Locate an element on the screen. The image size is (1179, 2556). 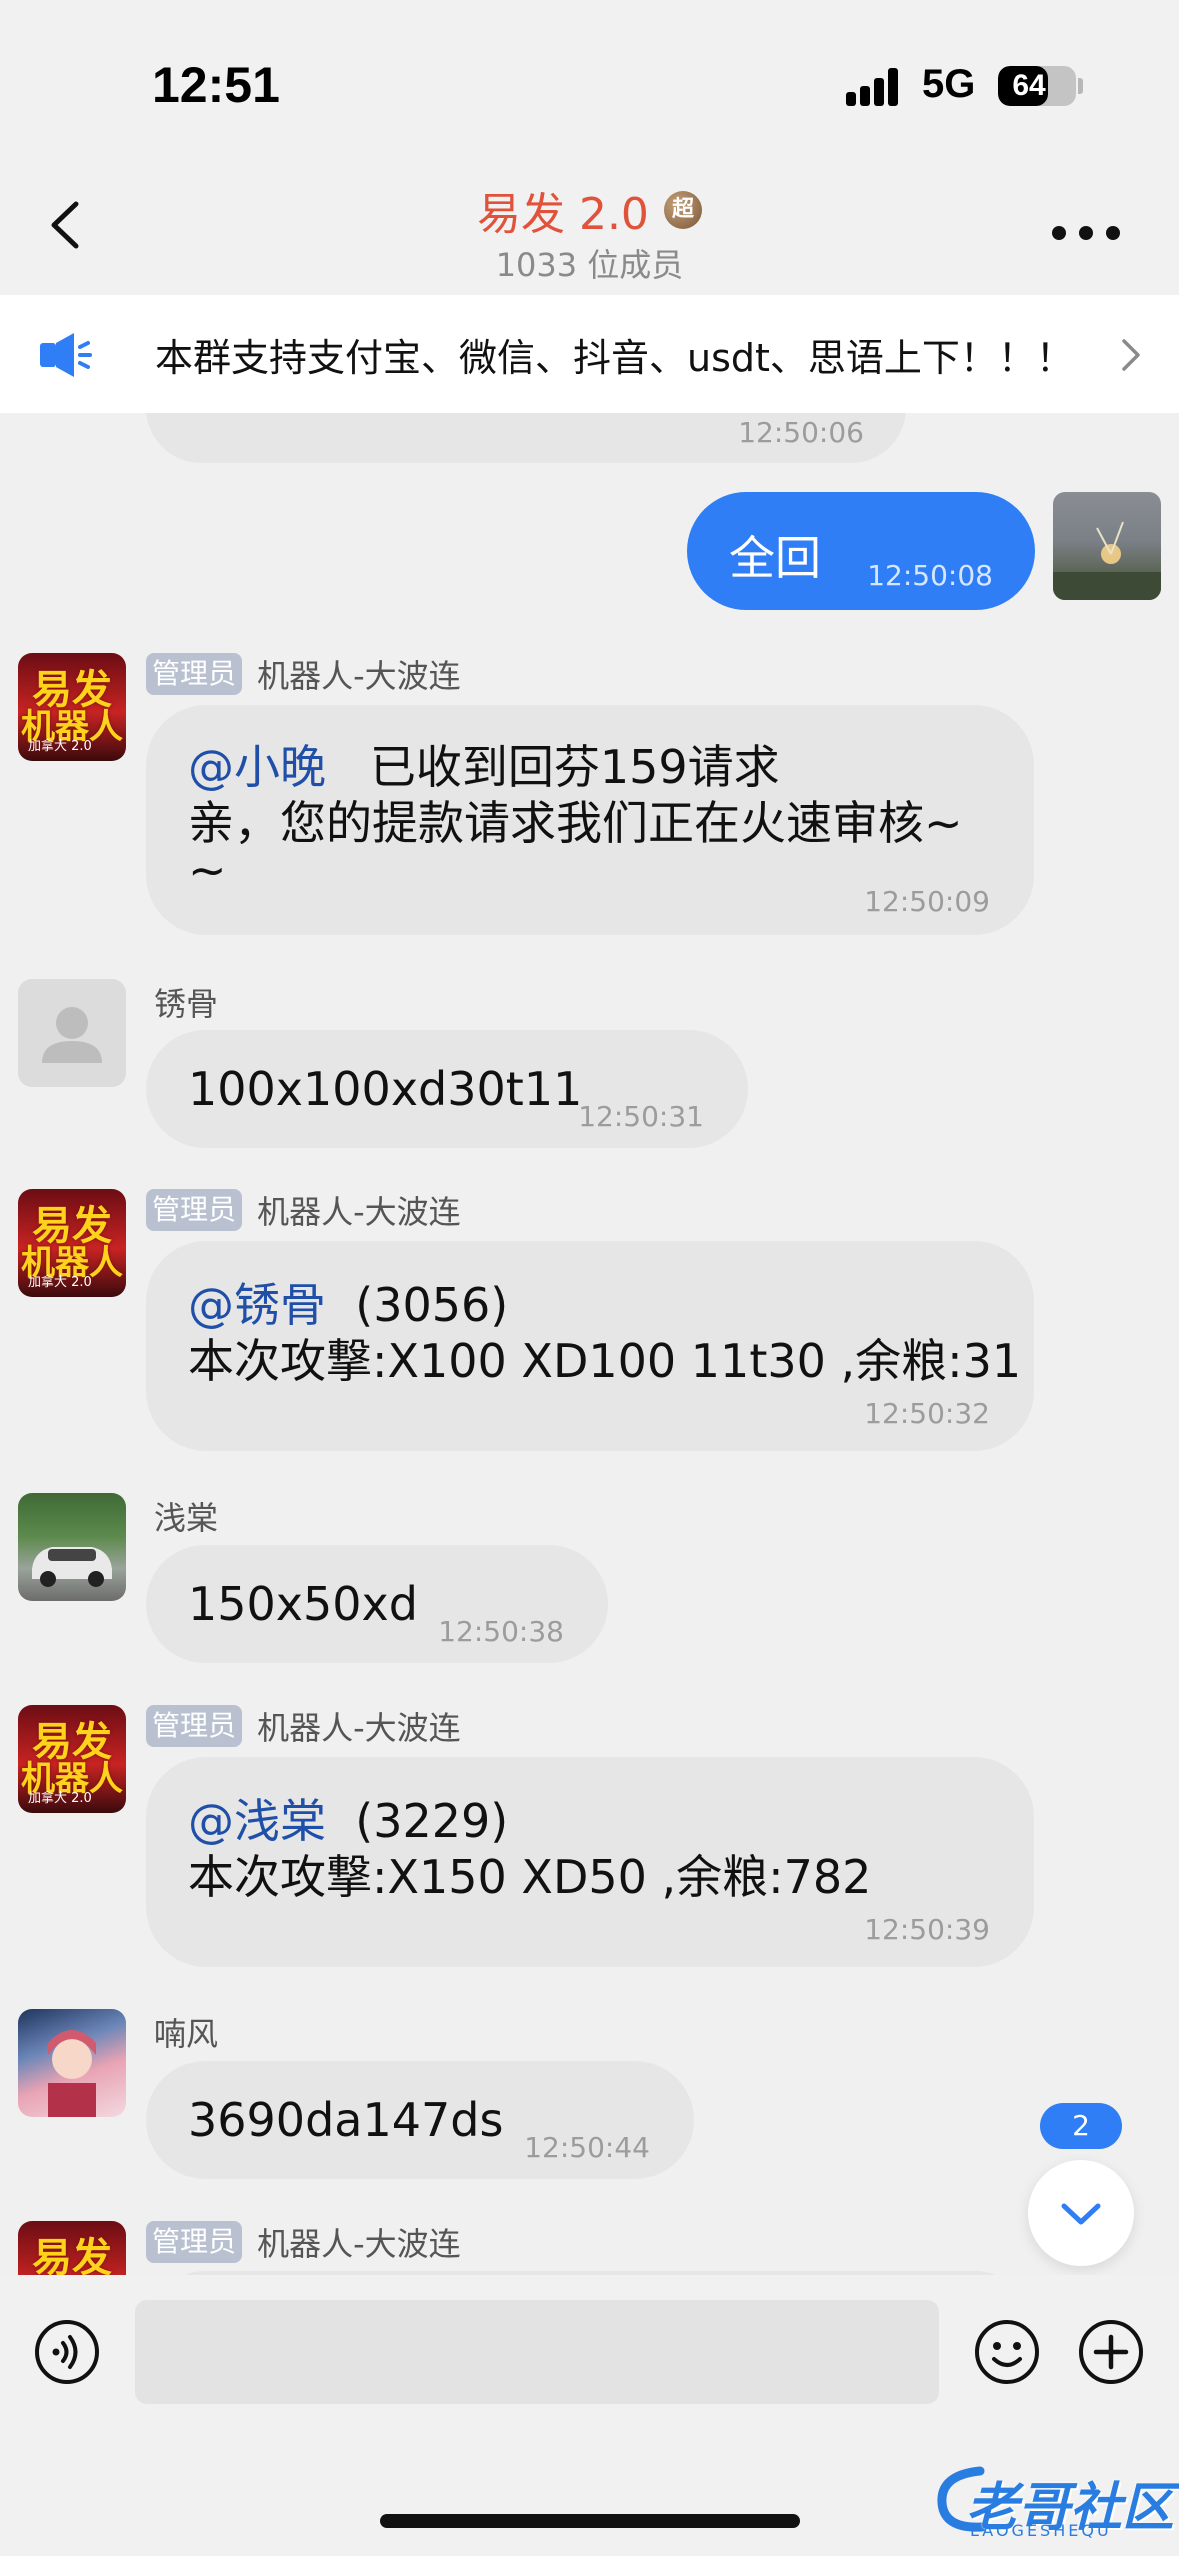
default-user-icon is located at coordinates (72, 1035).